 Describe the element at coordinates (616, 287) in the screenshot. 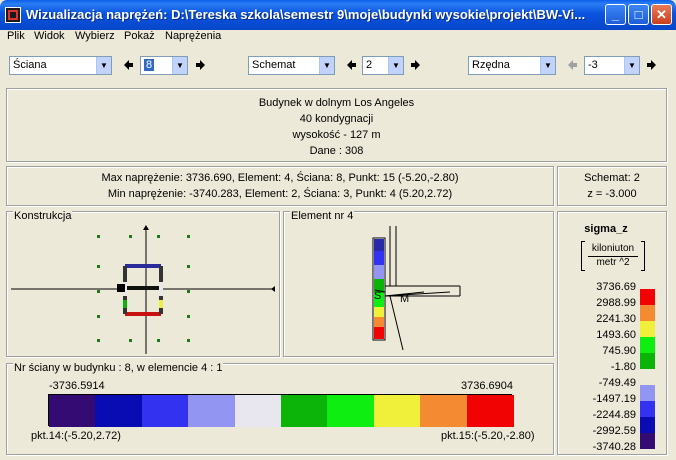

I see `legend-value: 3736.69` at that location.